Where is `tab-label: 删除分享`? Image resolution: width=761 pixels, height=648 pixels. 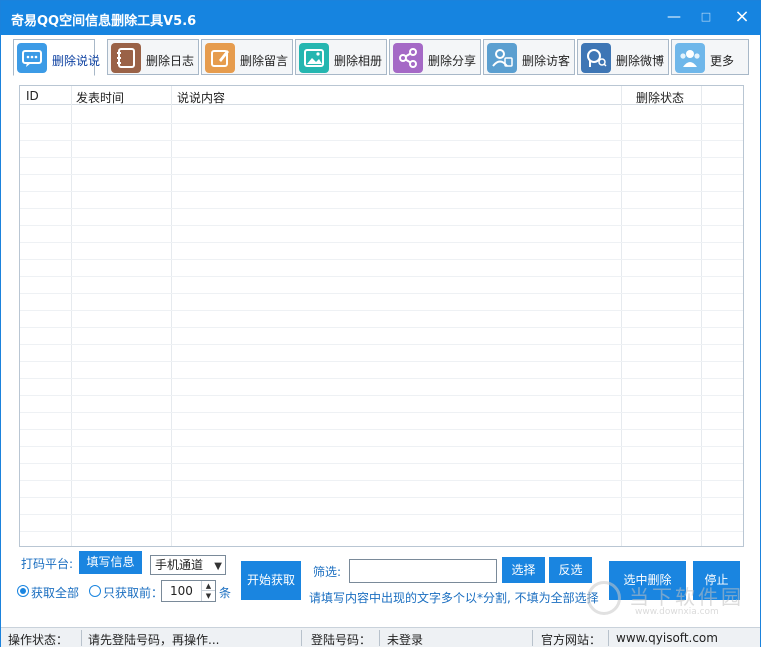 tab-label: 删除分享 is located at coordinates (452, 61).